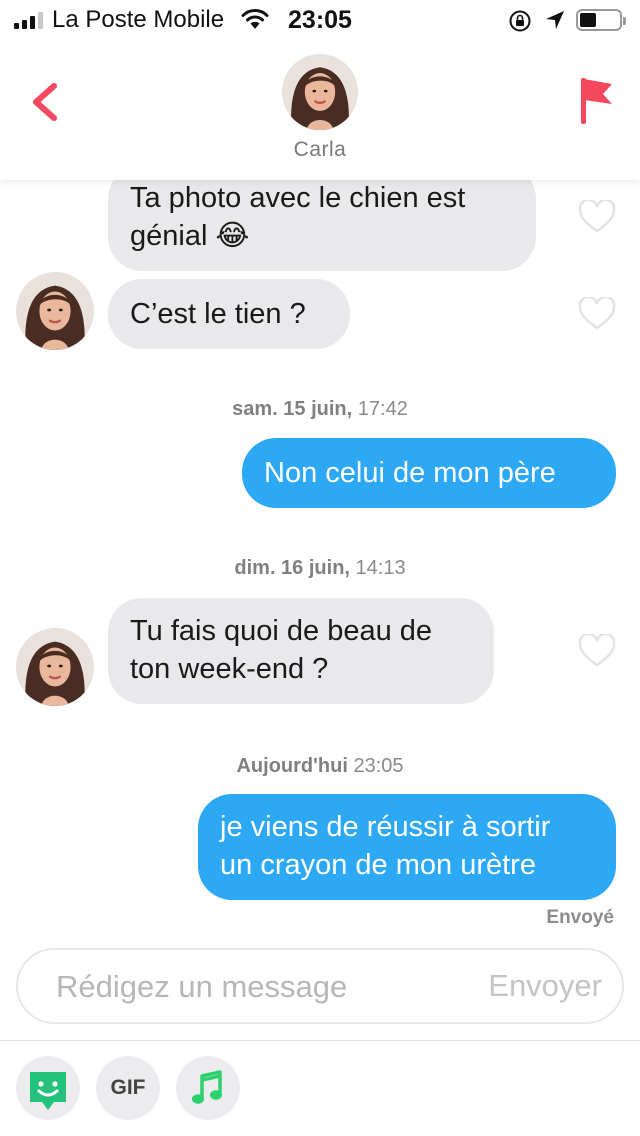 The height and width of the screenshot is (1136, 640). Describe the element at coordinates (301, 651) in the screenshot. I see `incoming-message: Tu fais quoi de beau de ton week-end ?` at that location.